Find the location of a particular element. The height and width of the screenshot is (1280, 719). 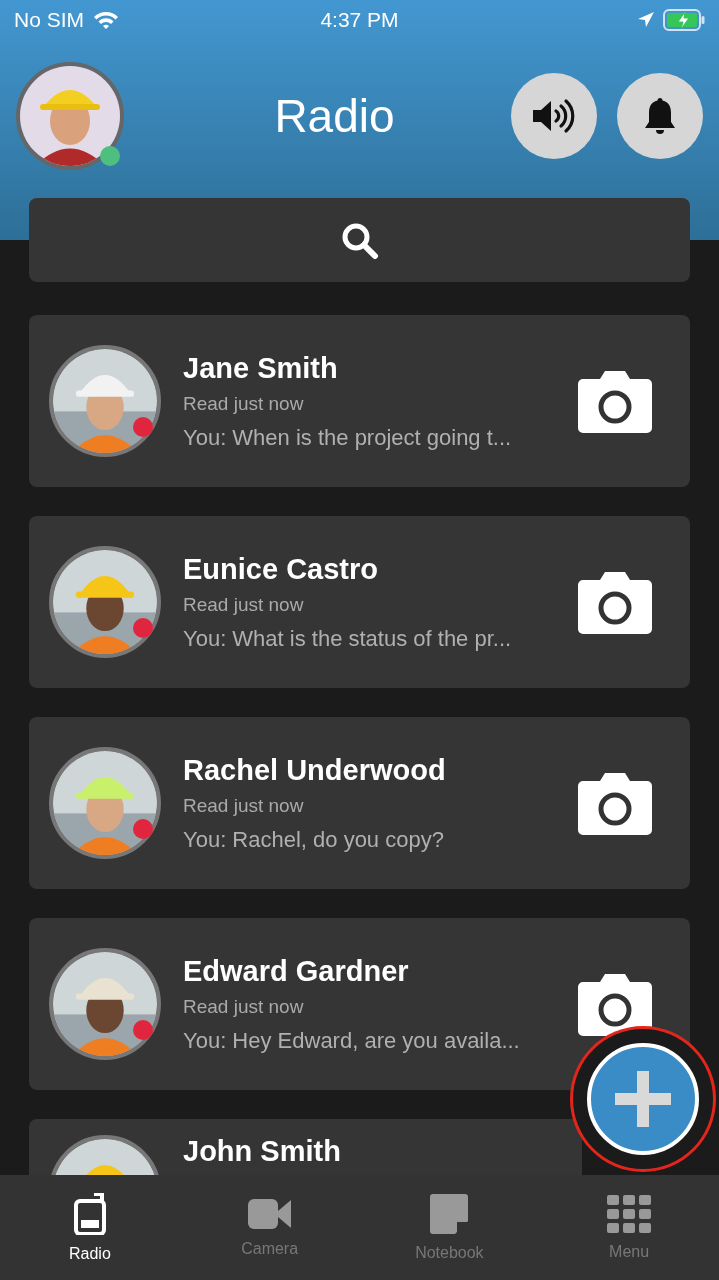

nav-tab: Radio is located at coordinates (90, 1227).